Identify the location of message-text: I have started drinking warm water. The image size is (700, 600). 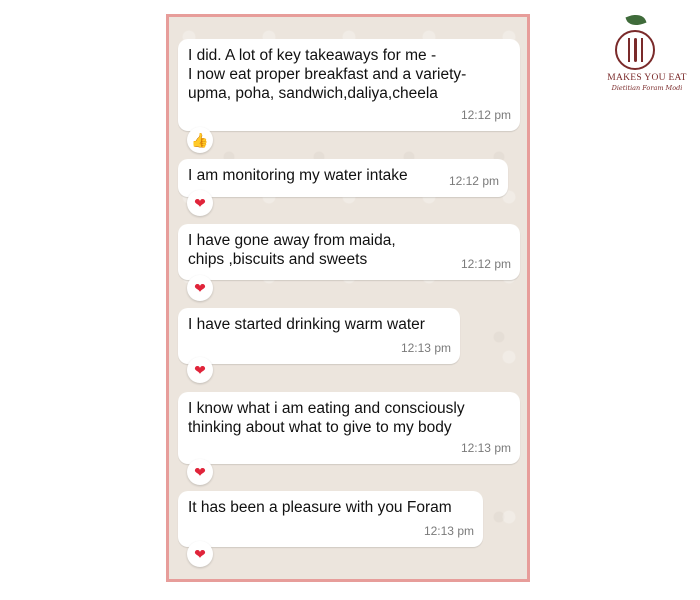
(306, 324).